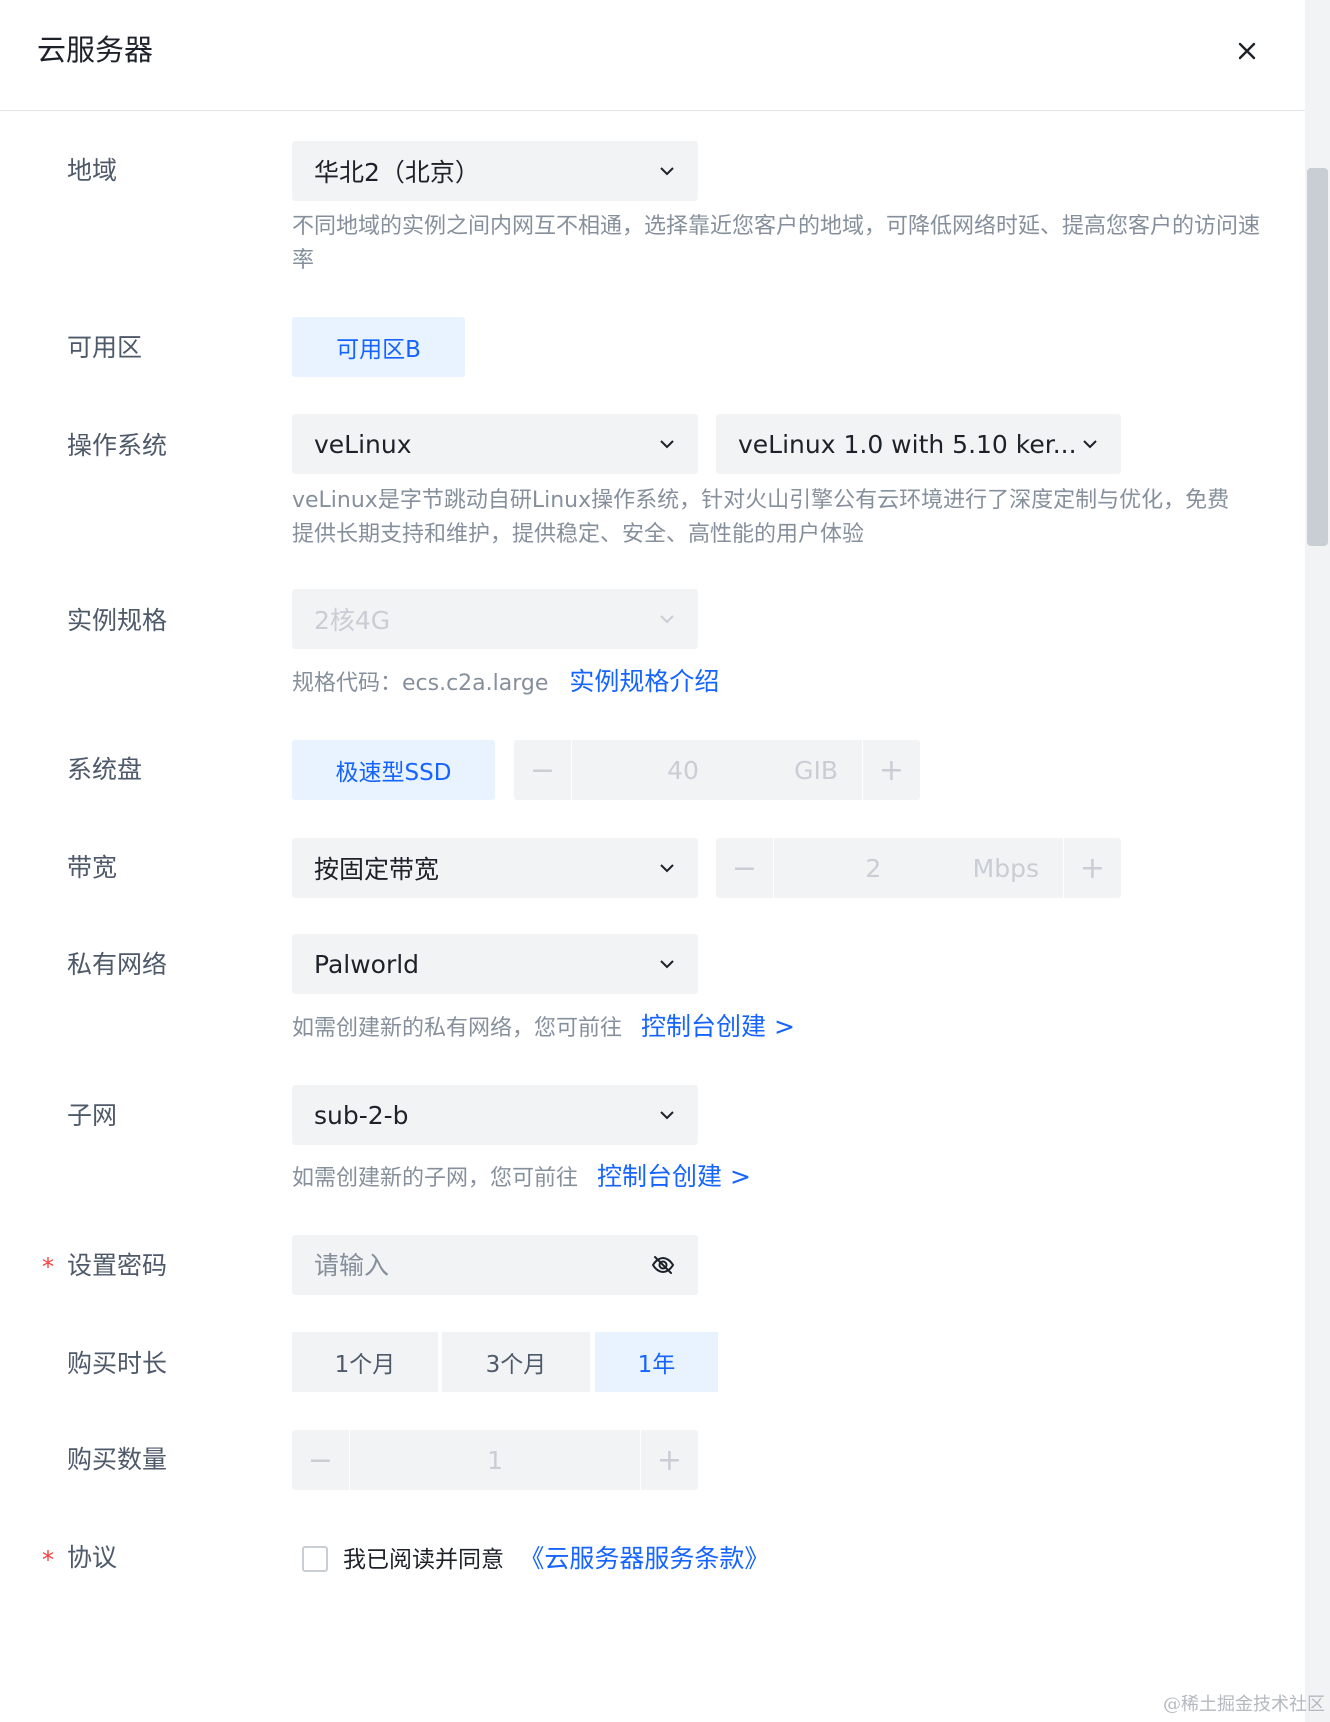 This screenshot has width=1330, height=1722. I want to click on instance-value: 2核4G, so click(352, 620).